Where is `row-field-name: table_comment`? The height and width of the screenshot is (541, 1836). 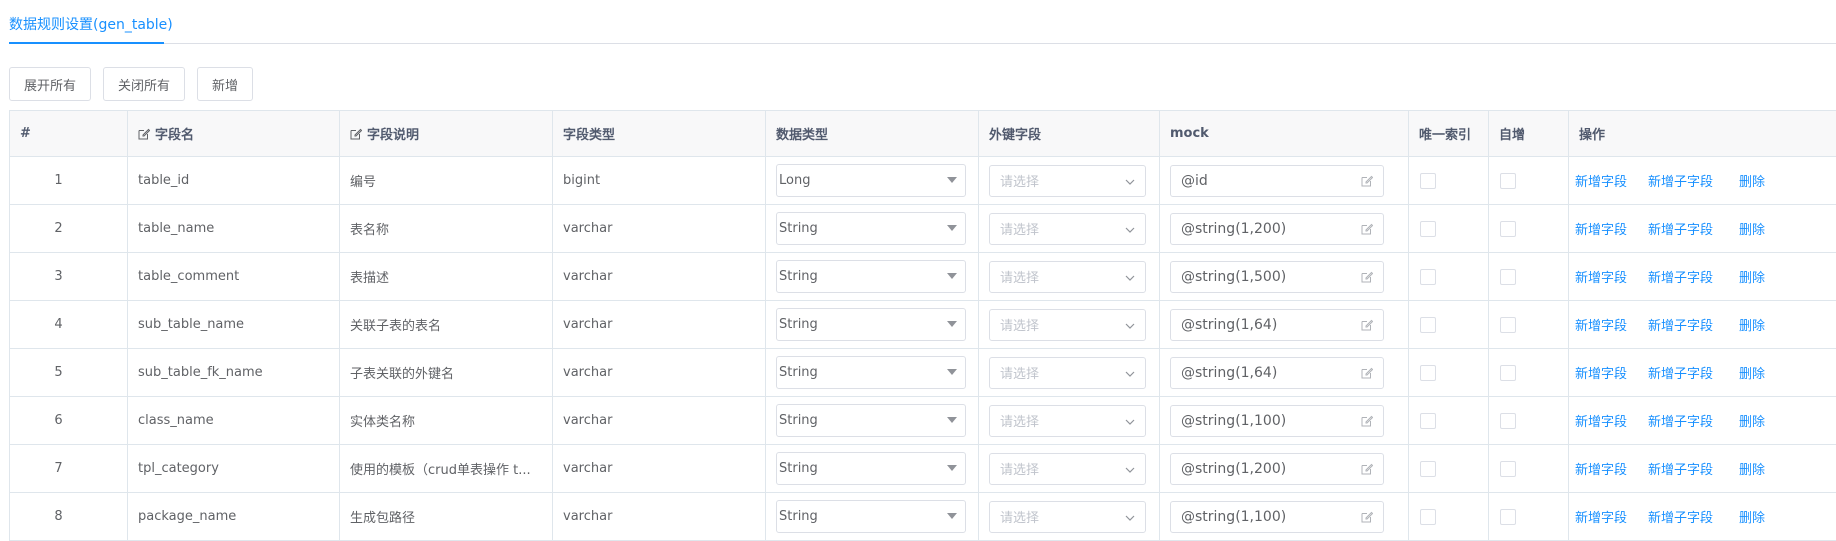
row-field-name: table_comment is located at coordinates (234, 276).